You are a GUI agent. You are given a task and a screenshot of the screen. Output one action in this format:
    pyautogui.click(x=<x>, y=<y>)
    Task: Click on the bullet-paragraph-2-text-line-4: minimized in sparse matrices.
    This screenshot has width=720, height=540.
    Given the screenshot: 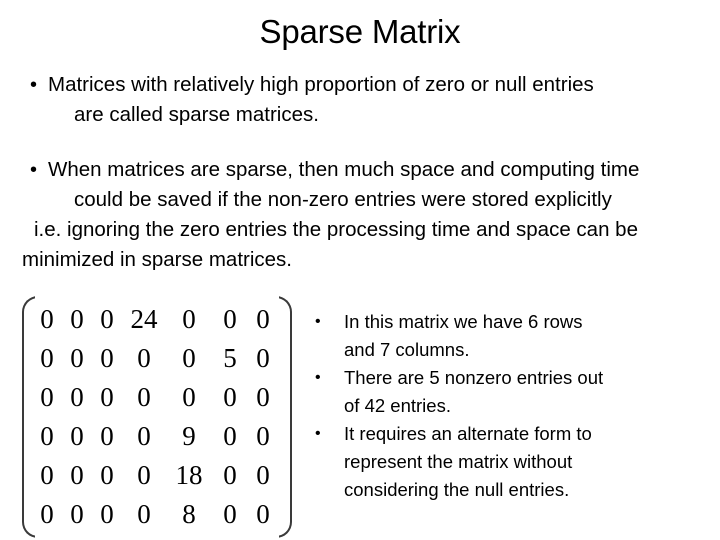 What is the action you would take?
    pyautogui.click(x=157, y=259)
    